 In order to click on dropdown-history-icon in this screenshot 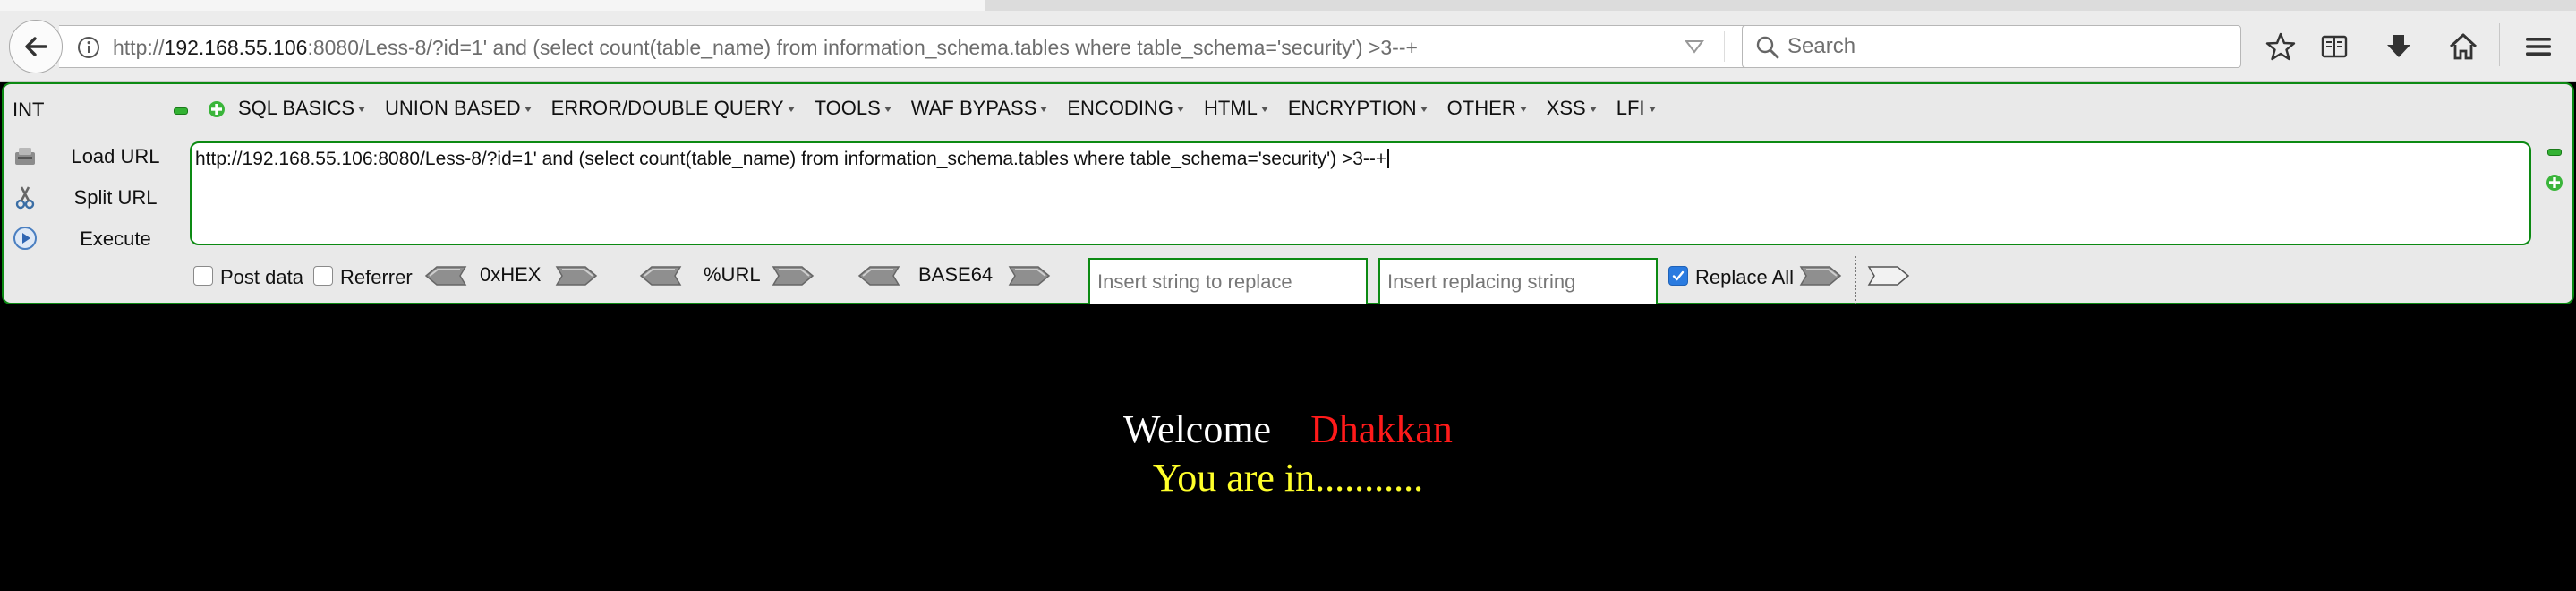, I will do `click(1694, 49)`.